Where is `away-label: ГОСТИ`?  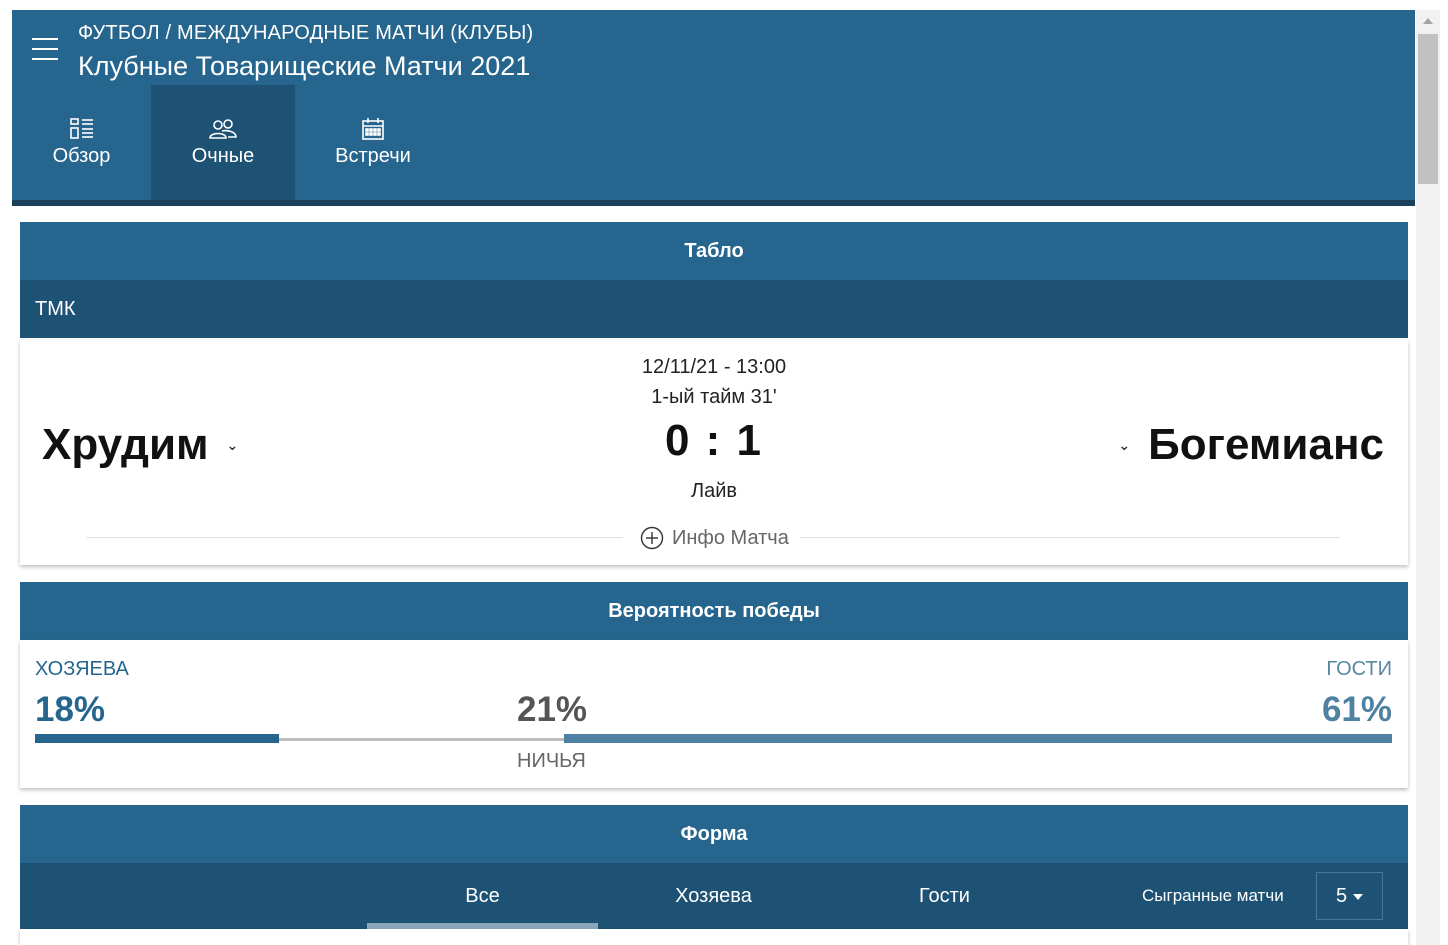 away-label: ГОСТИ is located at coordinates (1359, 669).